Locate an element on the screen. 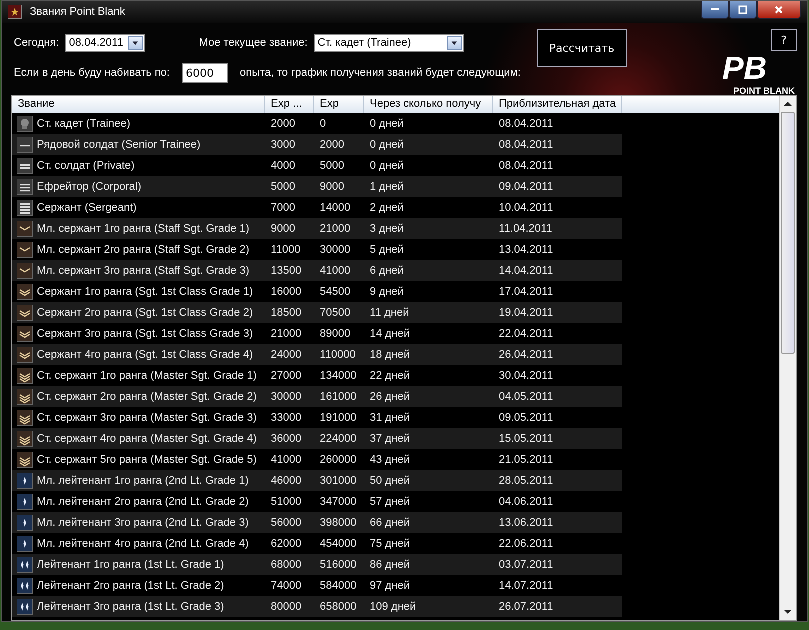 This screenshot has width=809, height=630. table-cell-text: 22.06.2011 is located at coordinates (526, 544).